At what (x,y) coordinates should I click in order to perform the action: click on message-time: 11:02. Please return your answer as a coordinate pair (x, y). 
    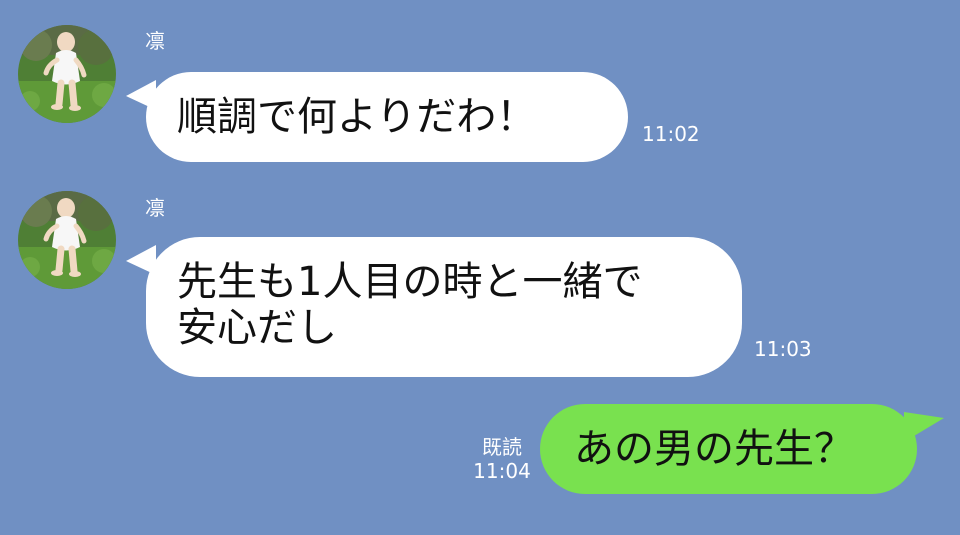
    Looking at the image, I should click on (671, 134).